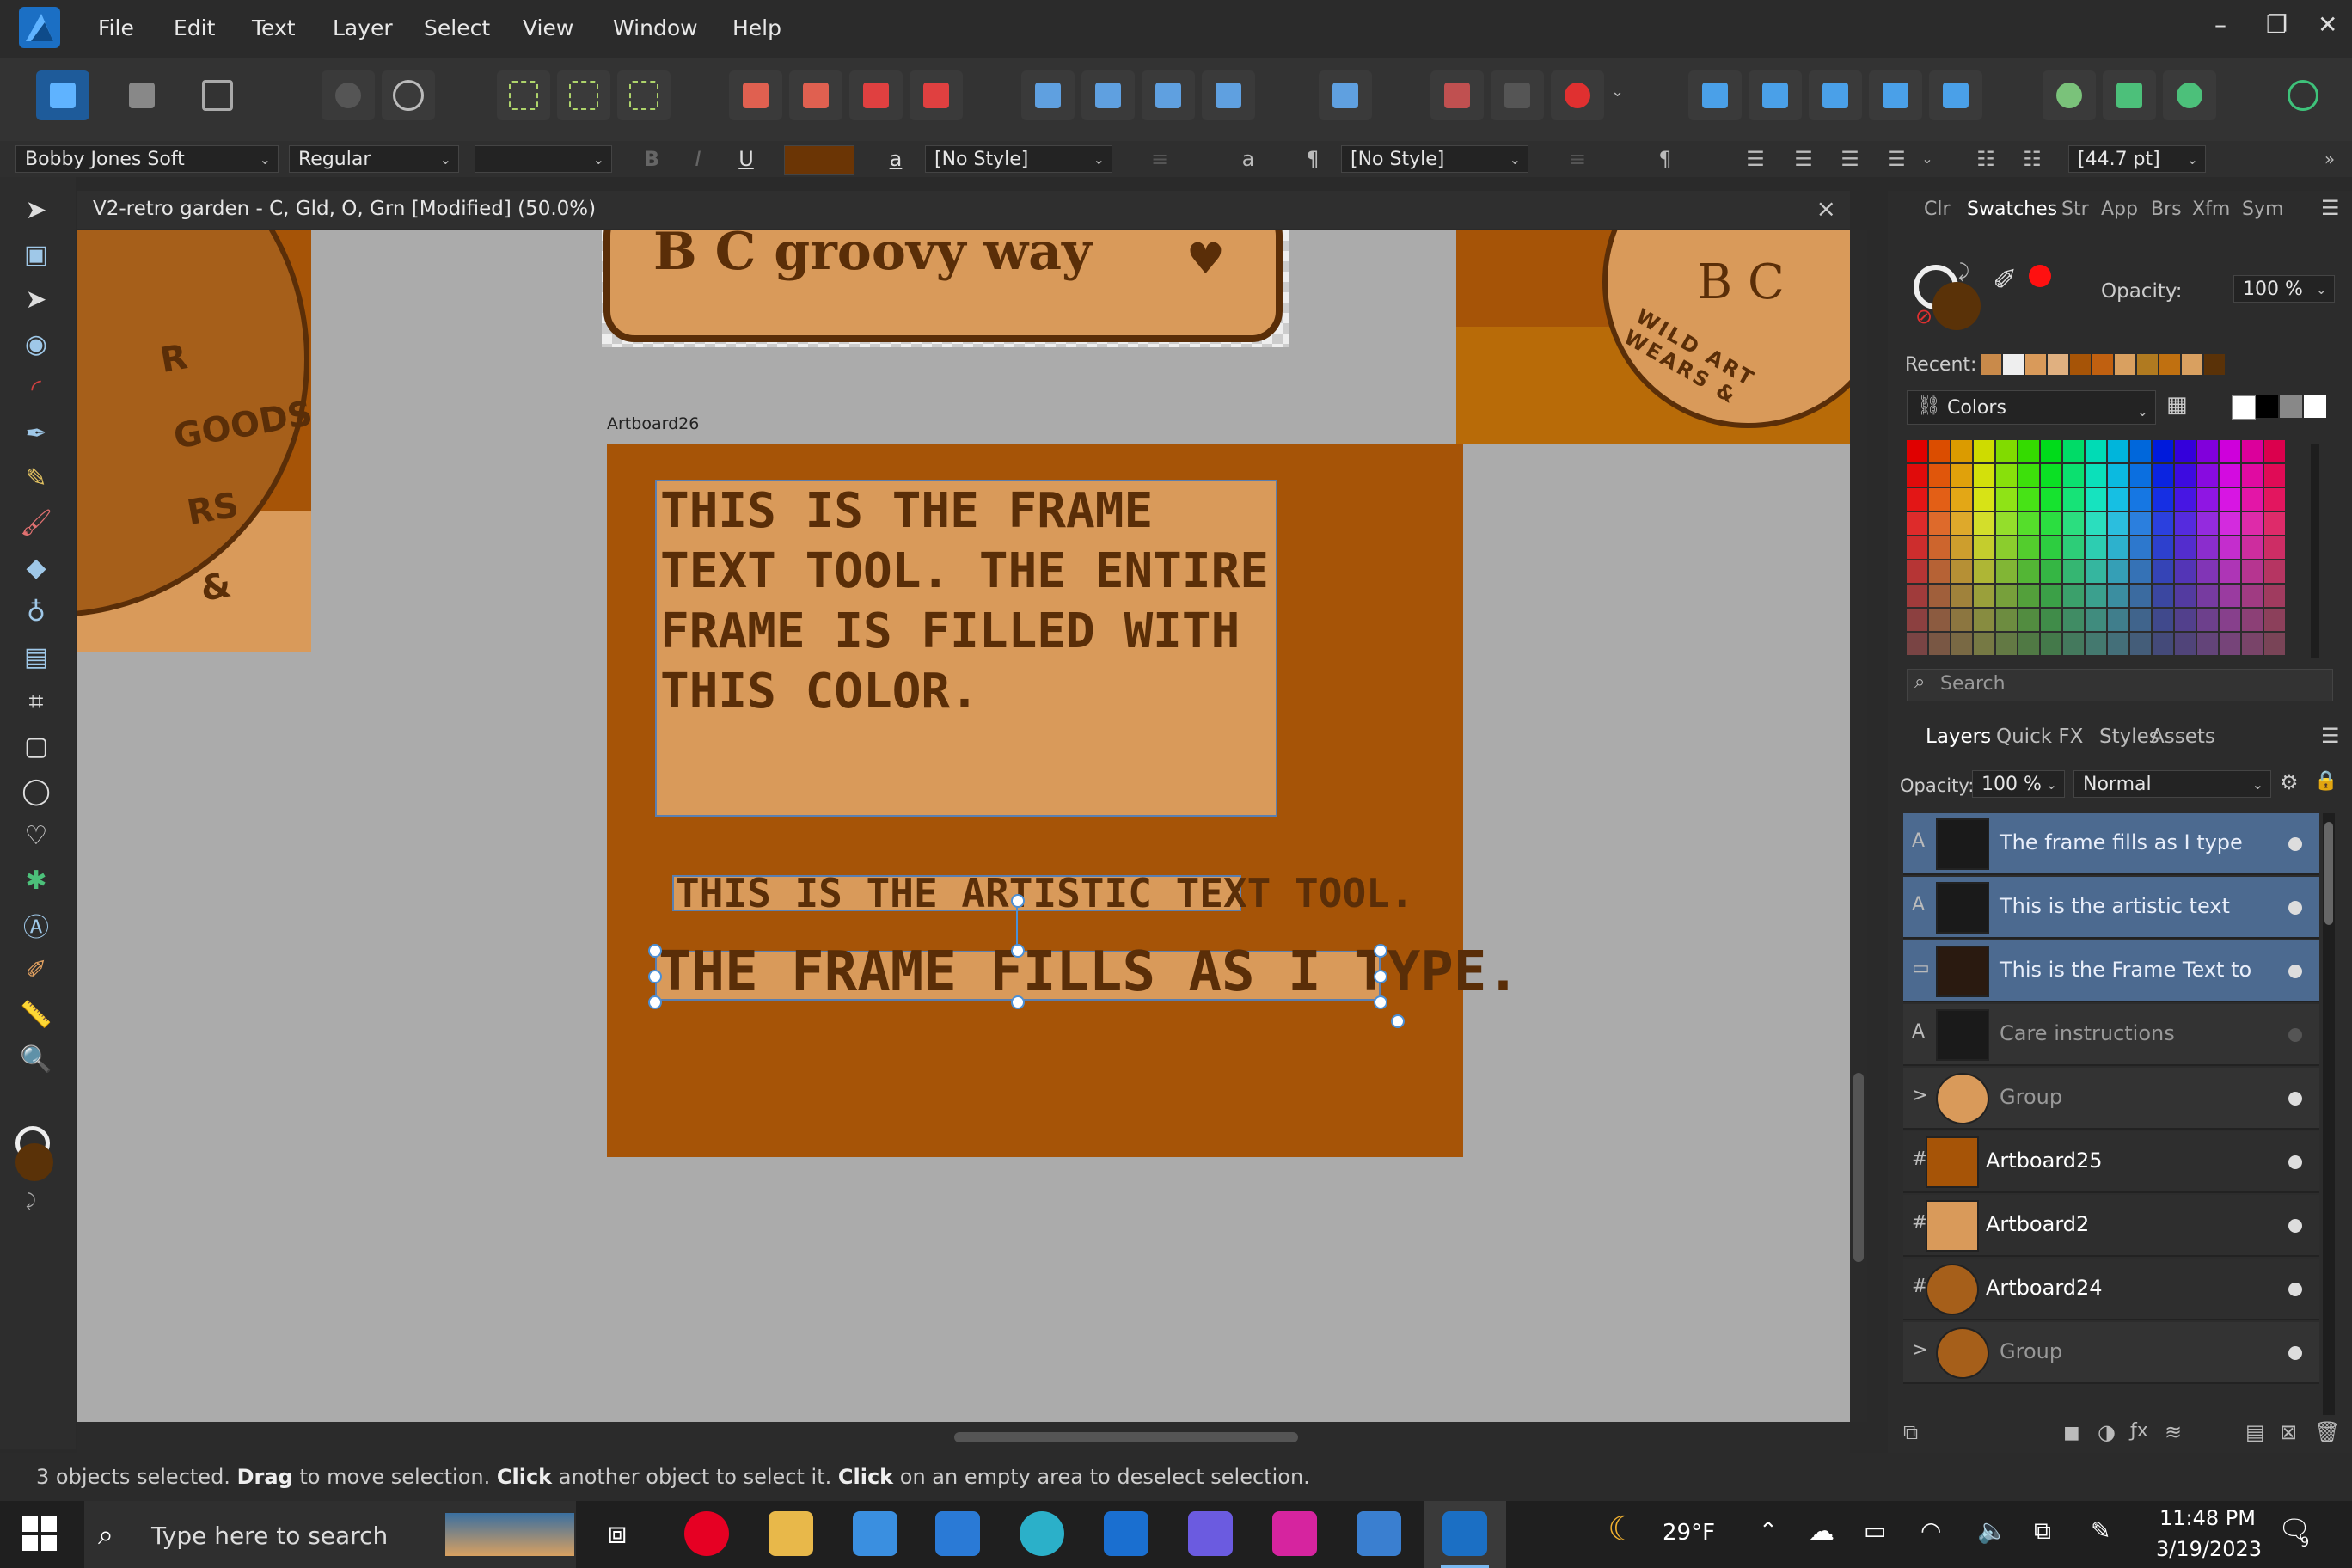 The width and height of the screenshot is (2352, 1568). Describe the element at coordinates (1768, 1531) in the screenshot. I see `show-hidden-icons-icon: ⌃` at that location.